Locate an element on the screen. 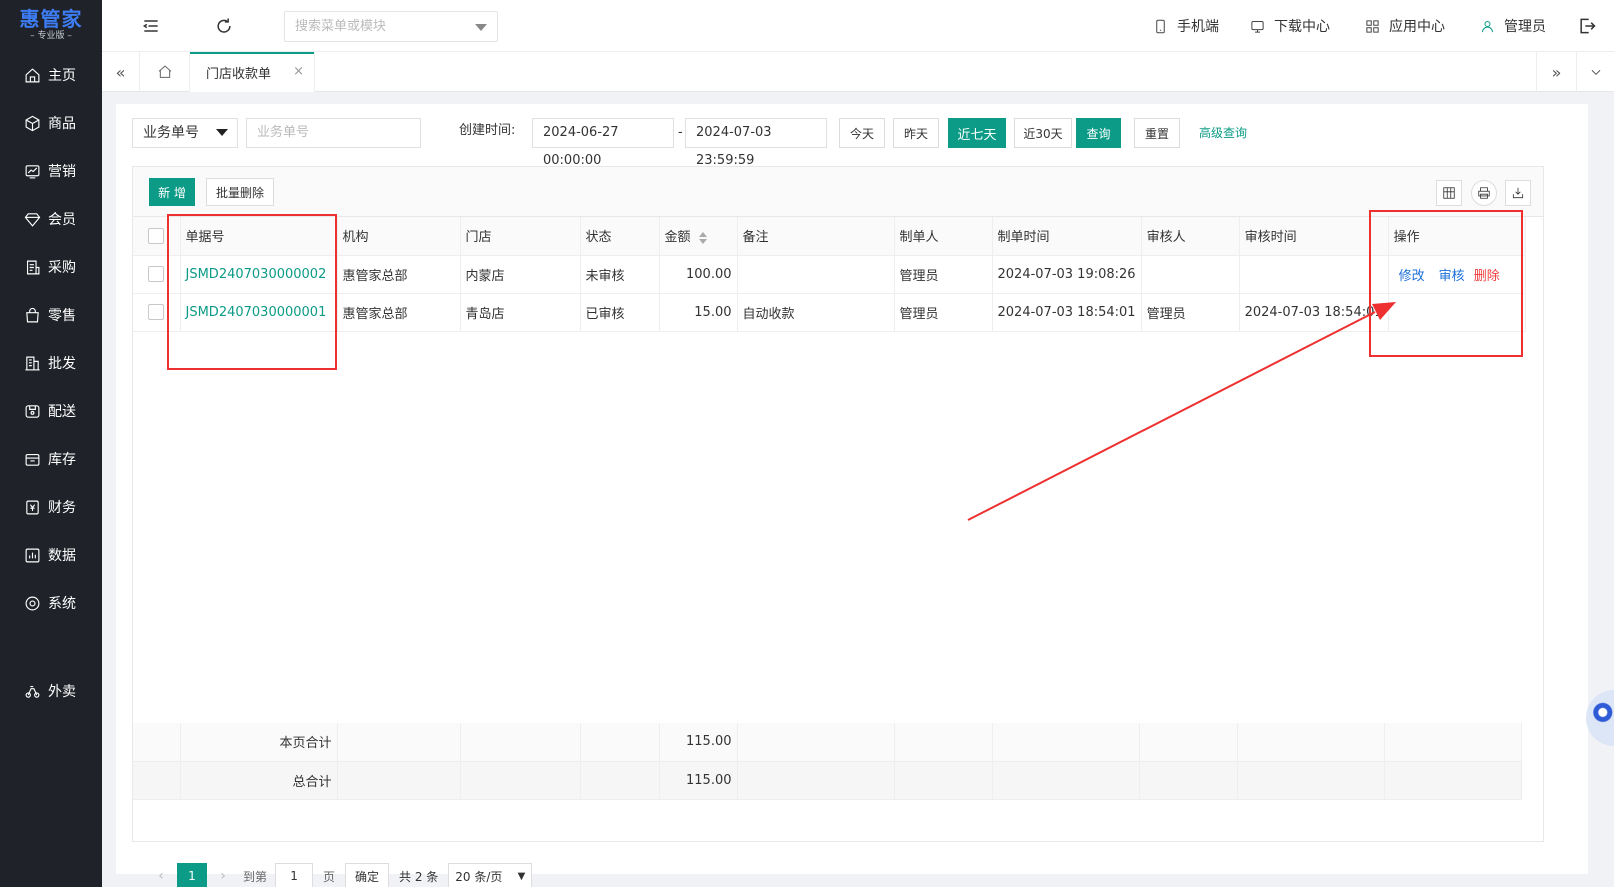 This screenshot has height=887, width=1614. sidebar-item-takeout: 外卖 is located at coordinates (51, 691).